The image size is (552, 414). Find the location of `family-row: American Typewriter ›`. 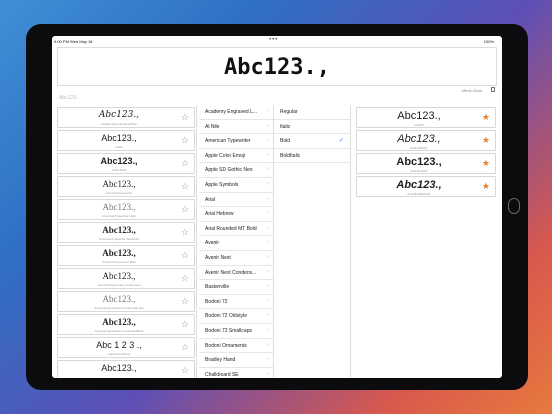

family-row: American Typewriter › is located at coordinates (236, 141).